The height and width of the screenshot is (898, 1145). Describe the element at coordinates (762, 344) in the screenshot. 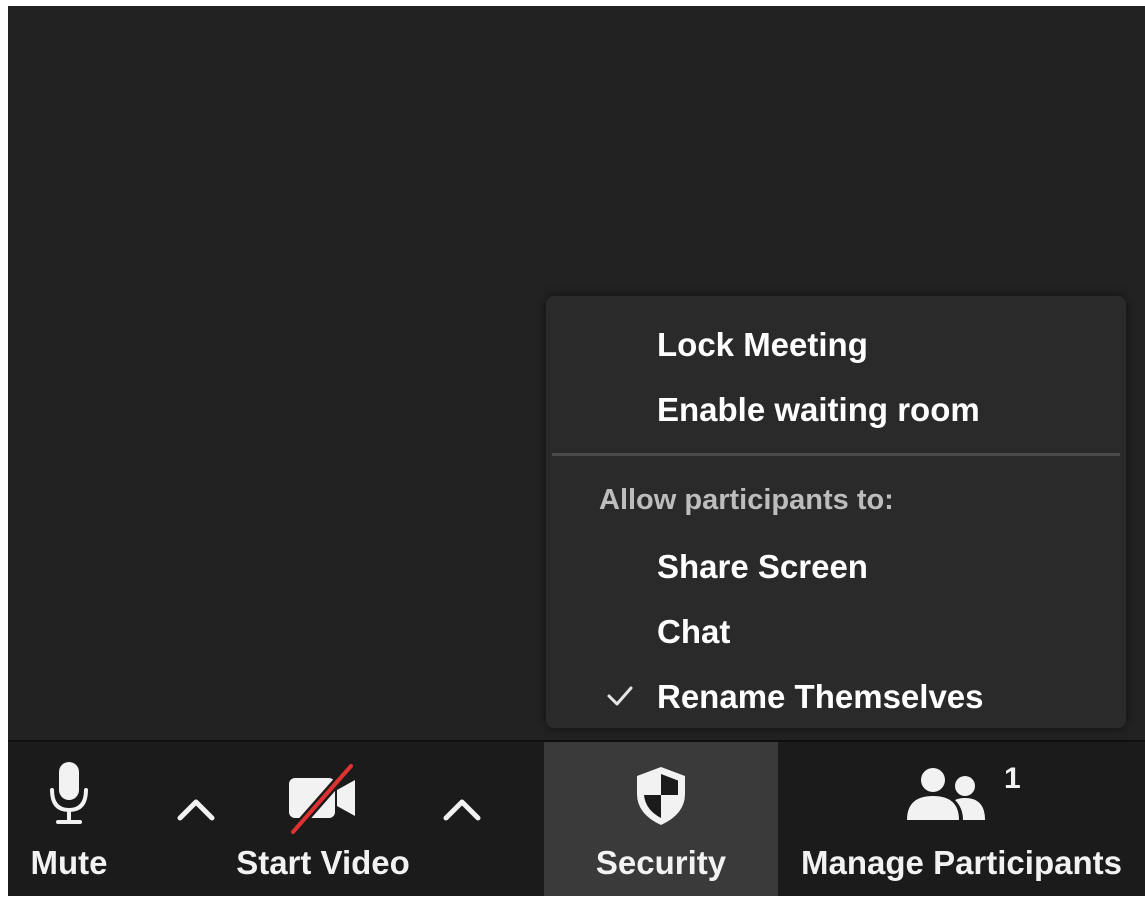

I see `menu-item-label: Lock Meeting` at that location.